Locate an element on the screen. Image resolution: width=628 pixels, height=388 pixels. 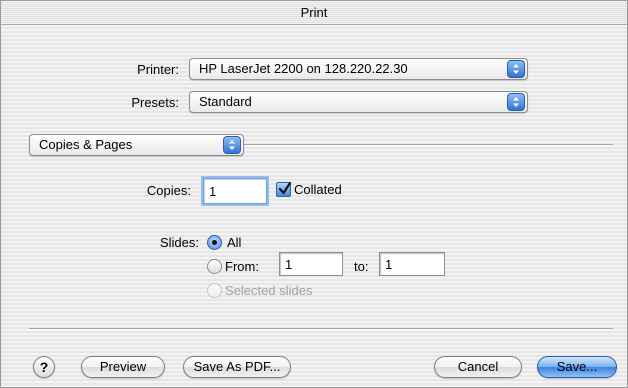
cancel-button: Cancel is located at coordinates (478, 367).